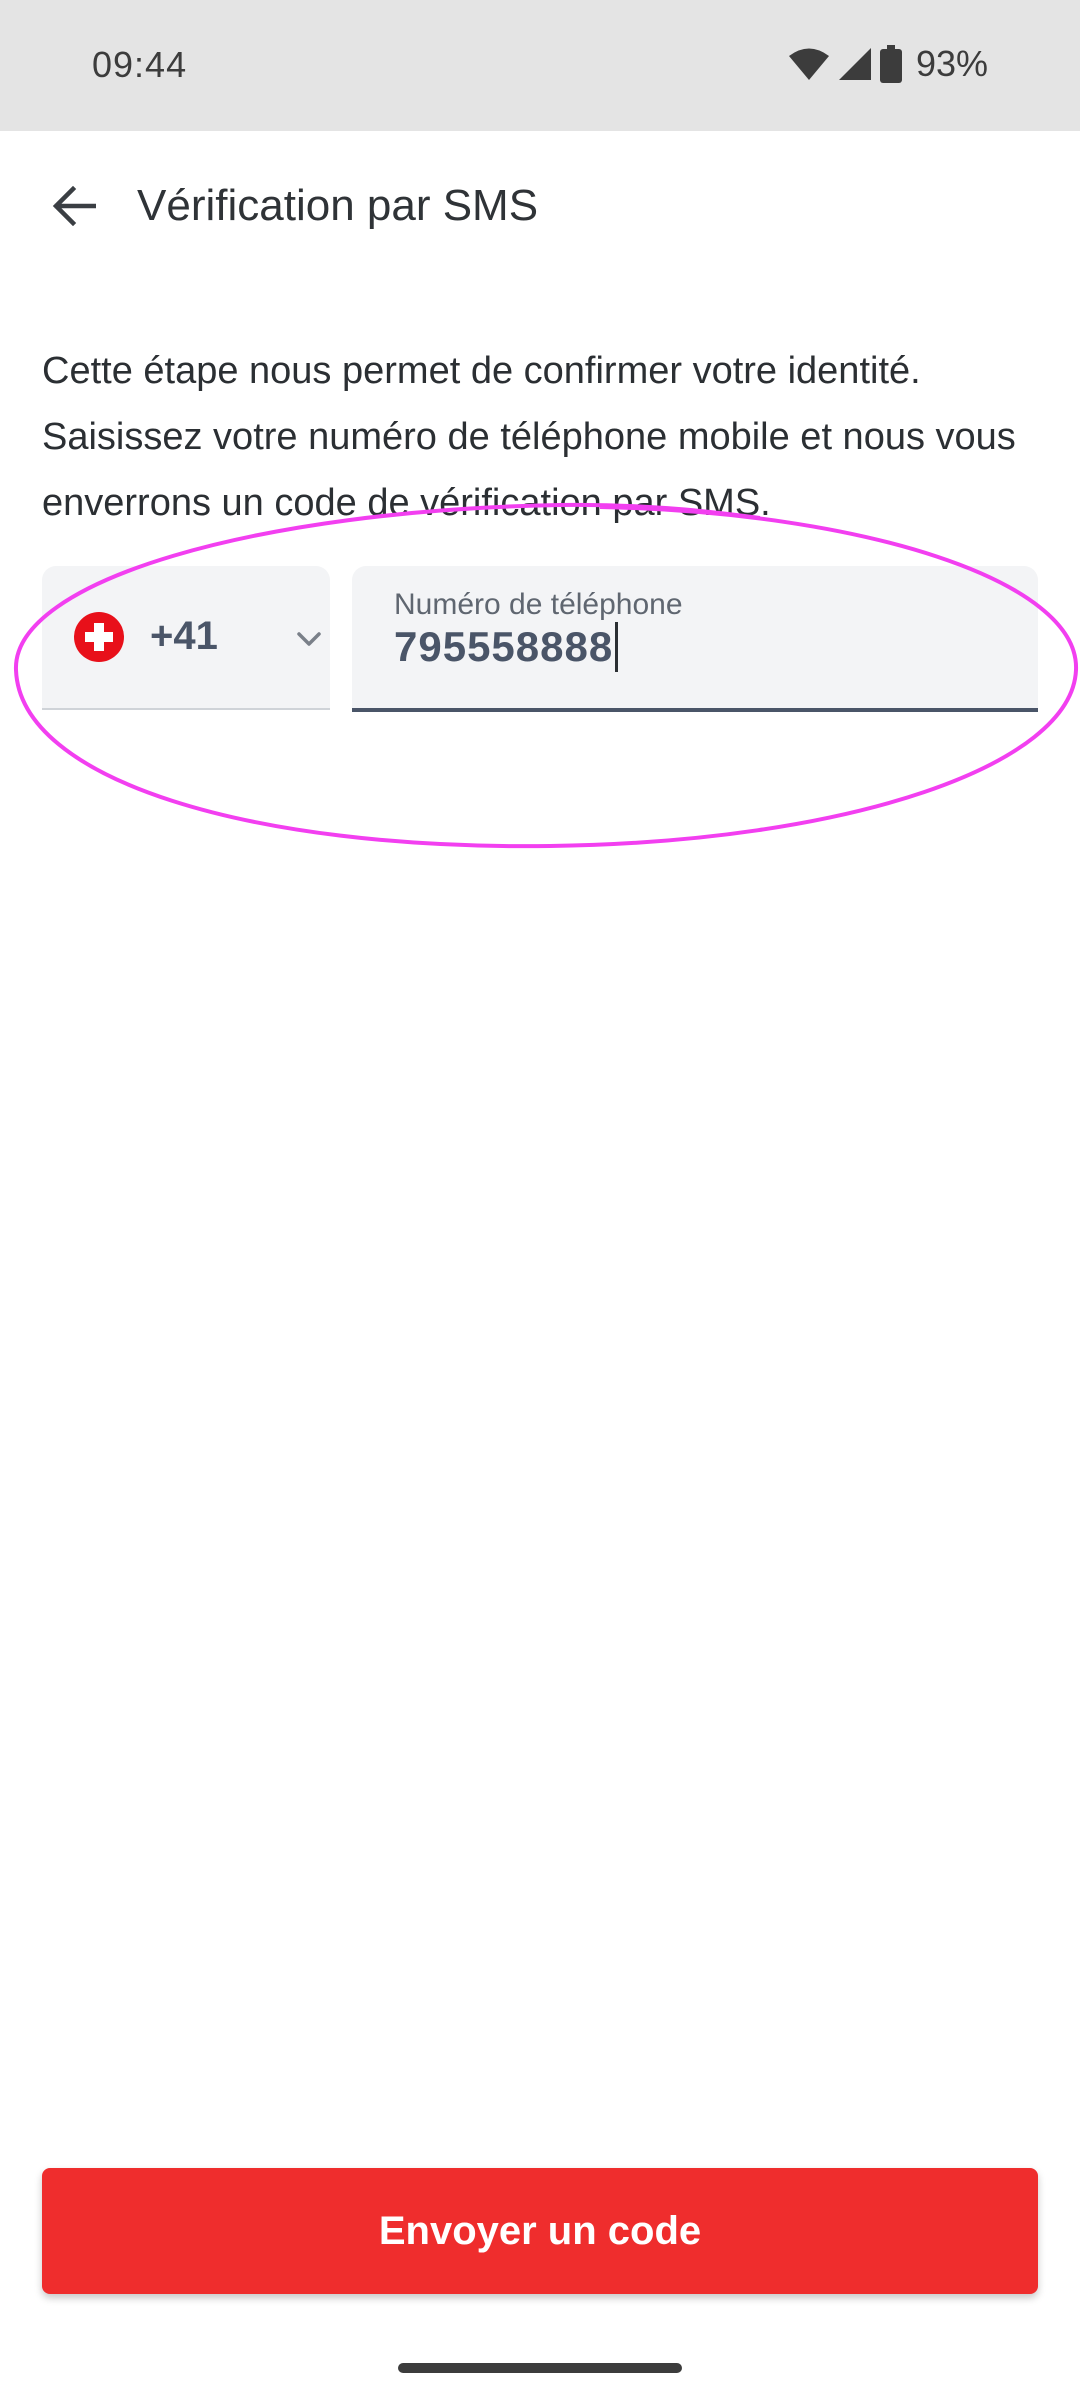  Describe the element at coordinates (540, 2231) in the screenshot. I see `send-code-button: Envoyer un code` at that location.